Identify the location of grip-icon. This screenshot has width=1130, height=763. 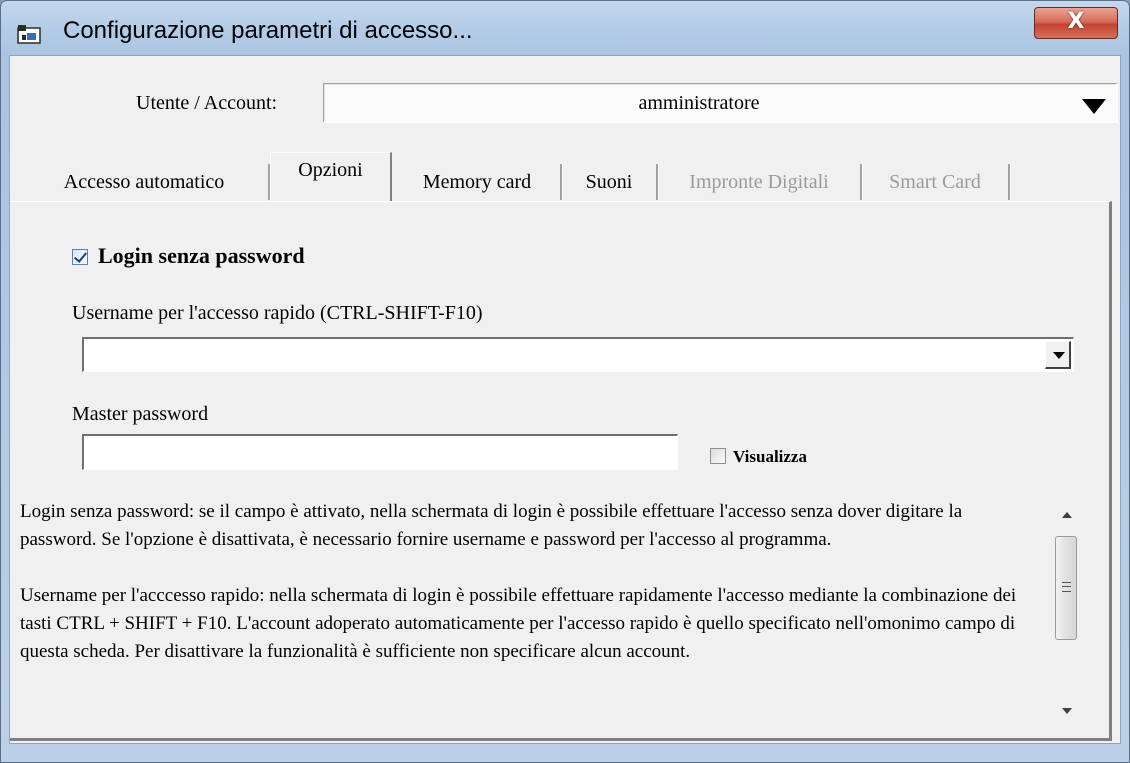
(1066, 587).